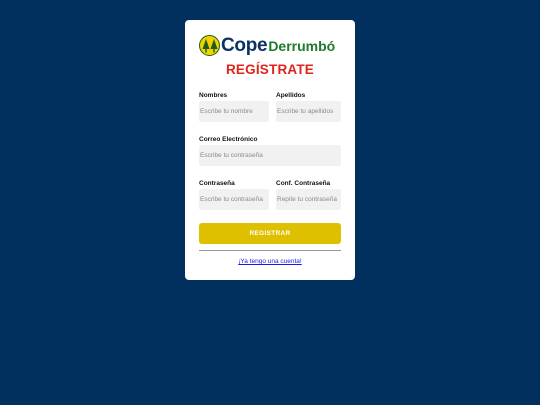 This screenshot has width=540, height=405. Describe the element at coordinates (269, 69) in the screenshot. I see `page-title: REGÍSTRATE` at that location.